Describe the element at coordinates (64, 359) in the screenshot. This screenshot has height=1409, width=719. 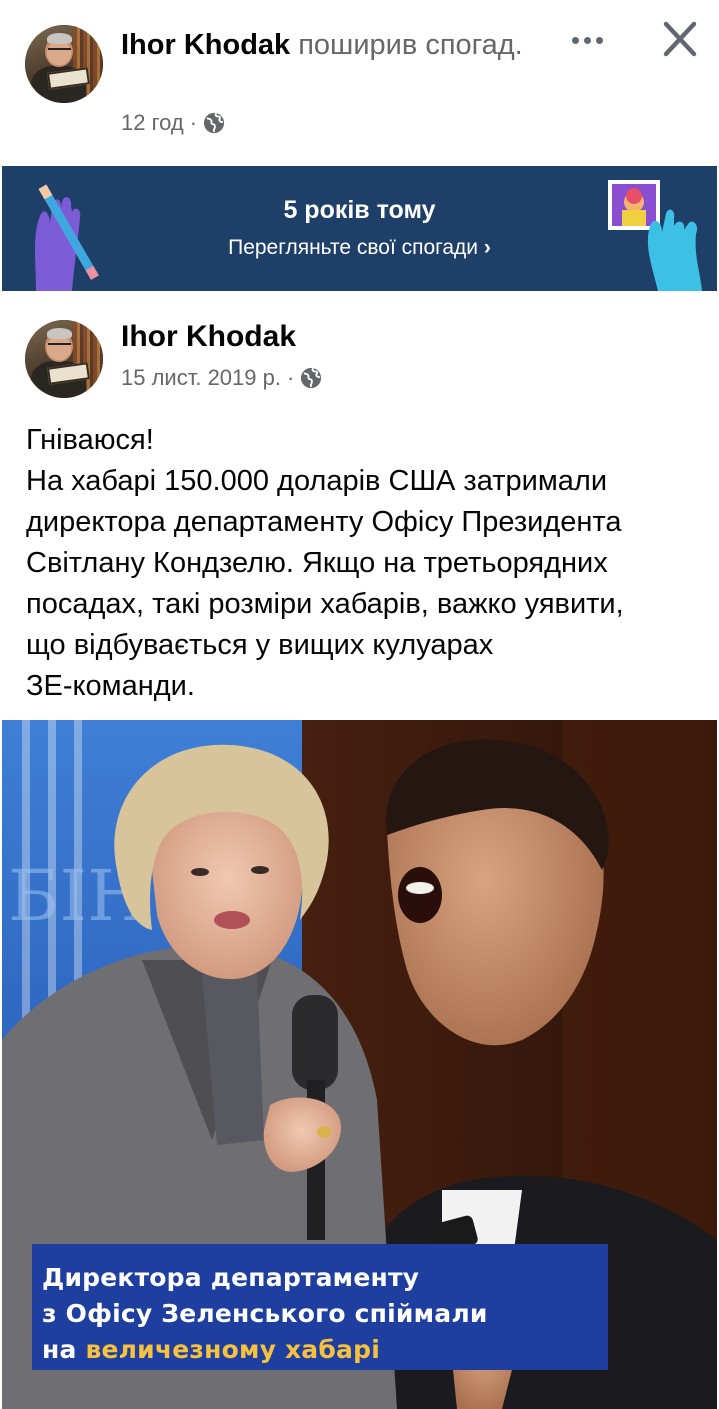
I see `post-author-avatar` at that location.